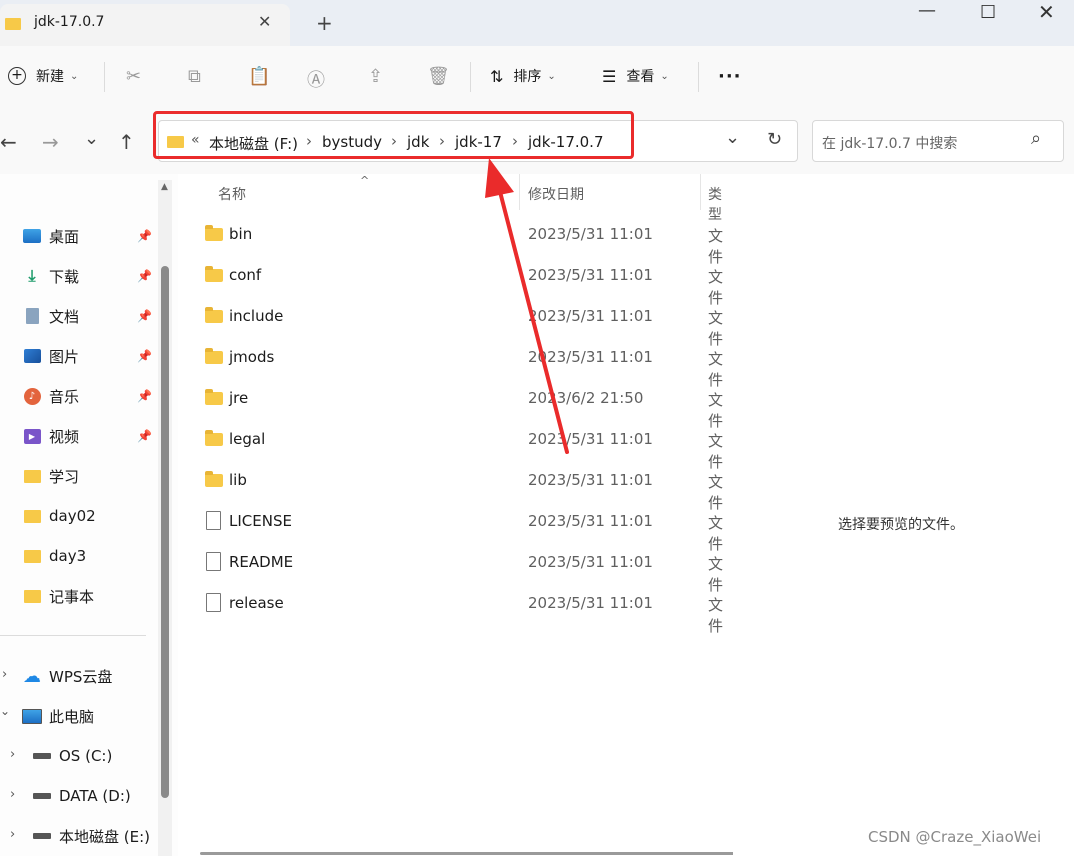 Image resolution: width=1074 pixels, height=856 pixels. I want to click on new-button: + 新建 ⌄, so click(43, 76).